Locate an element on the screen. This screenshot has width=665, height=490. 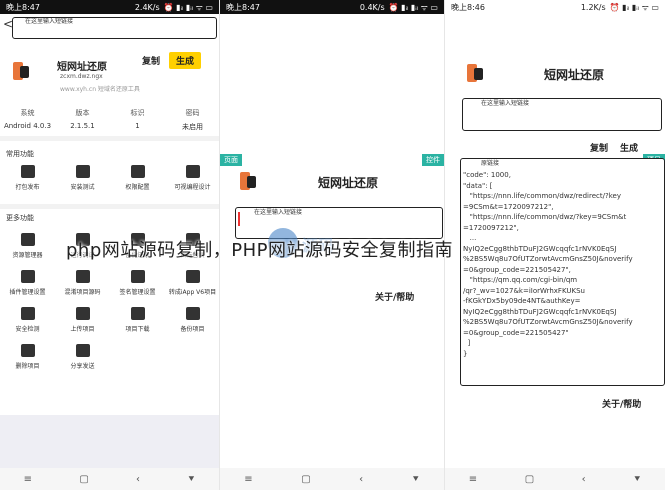
tool-label: 上传项目 is located at coordinates (82, 329).